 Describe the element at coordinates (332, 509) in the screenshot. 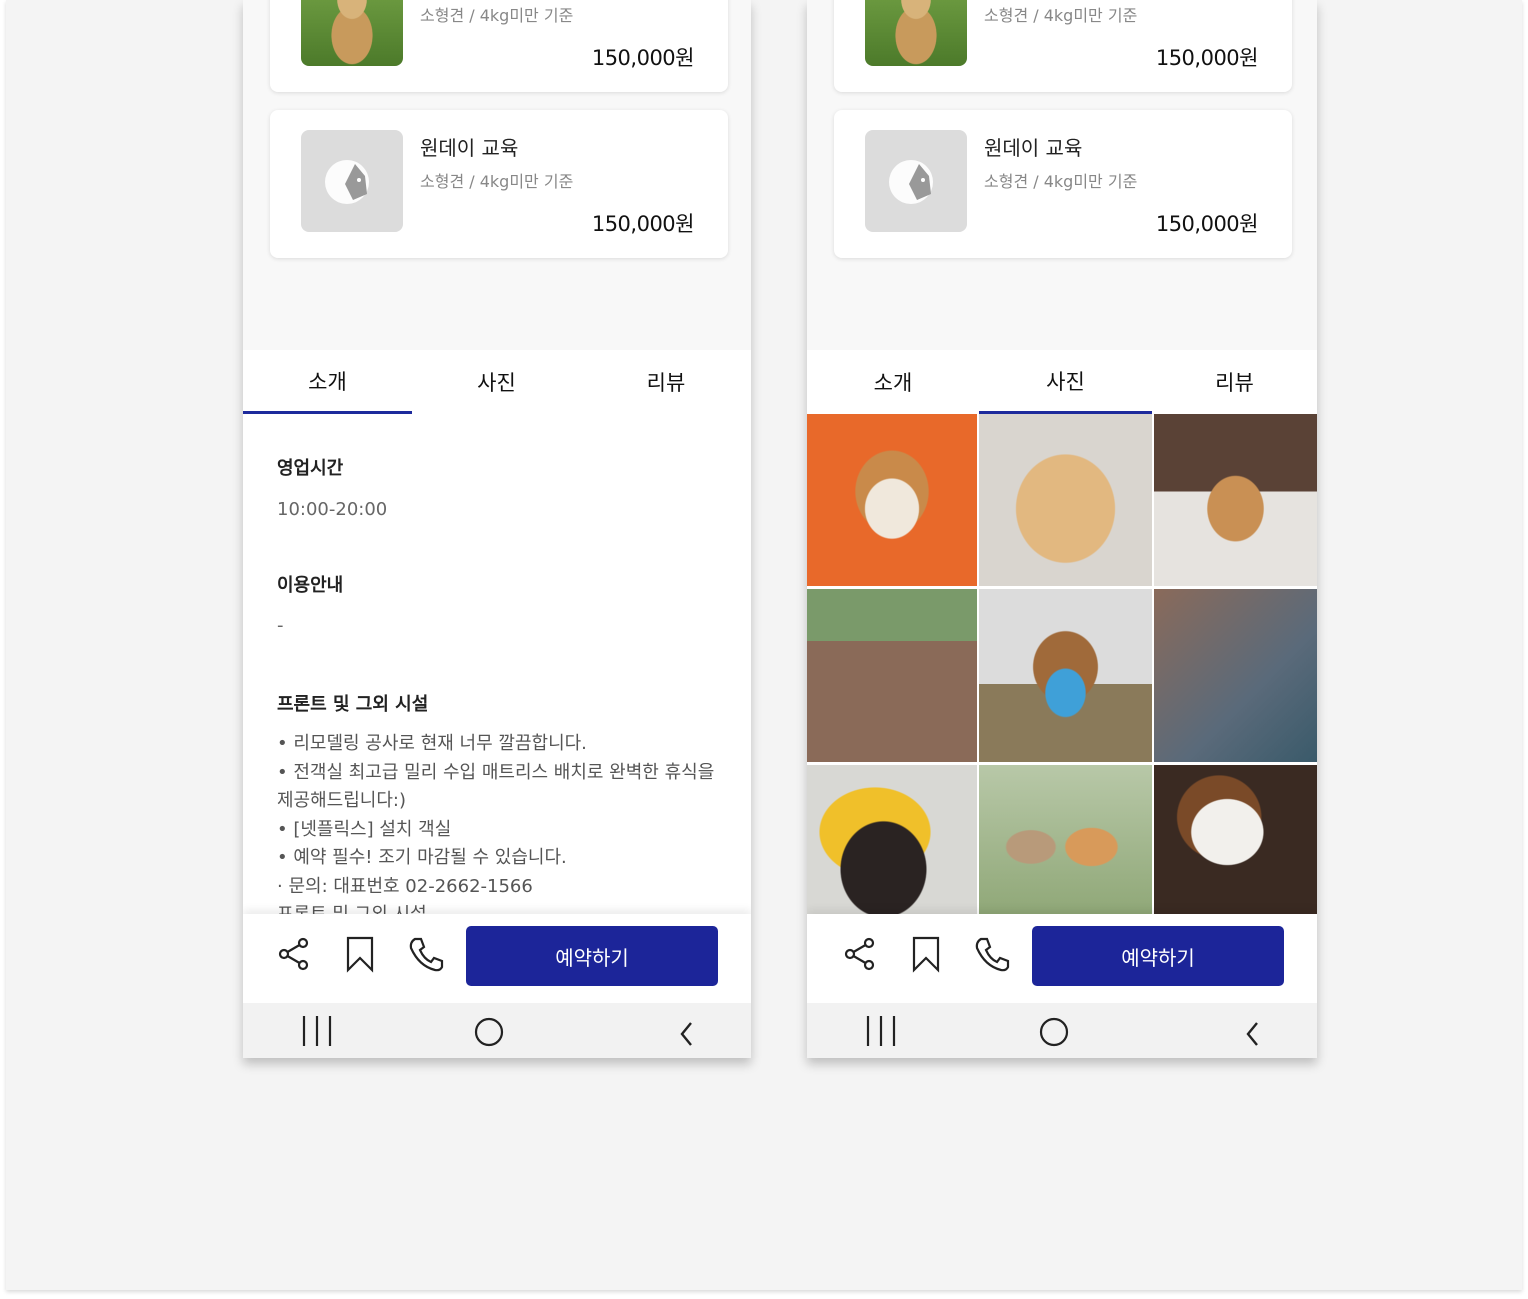

I see `hours-value: 10:00-20:00` at that location.